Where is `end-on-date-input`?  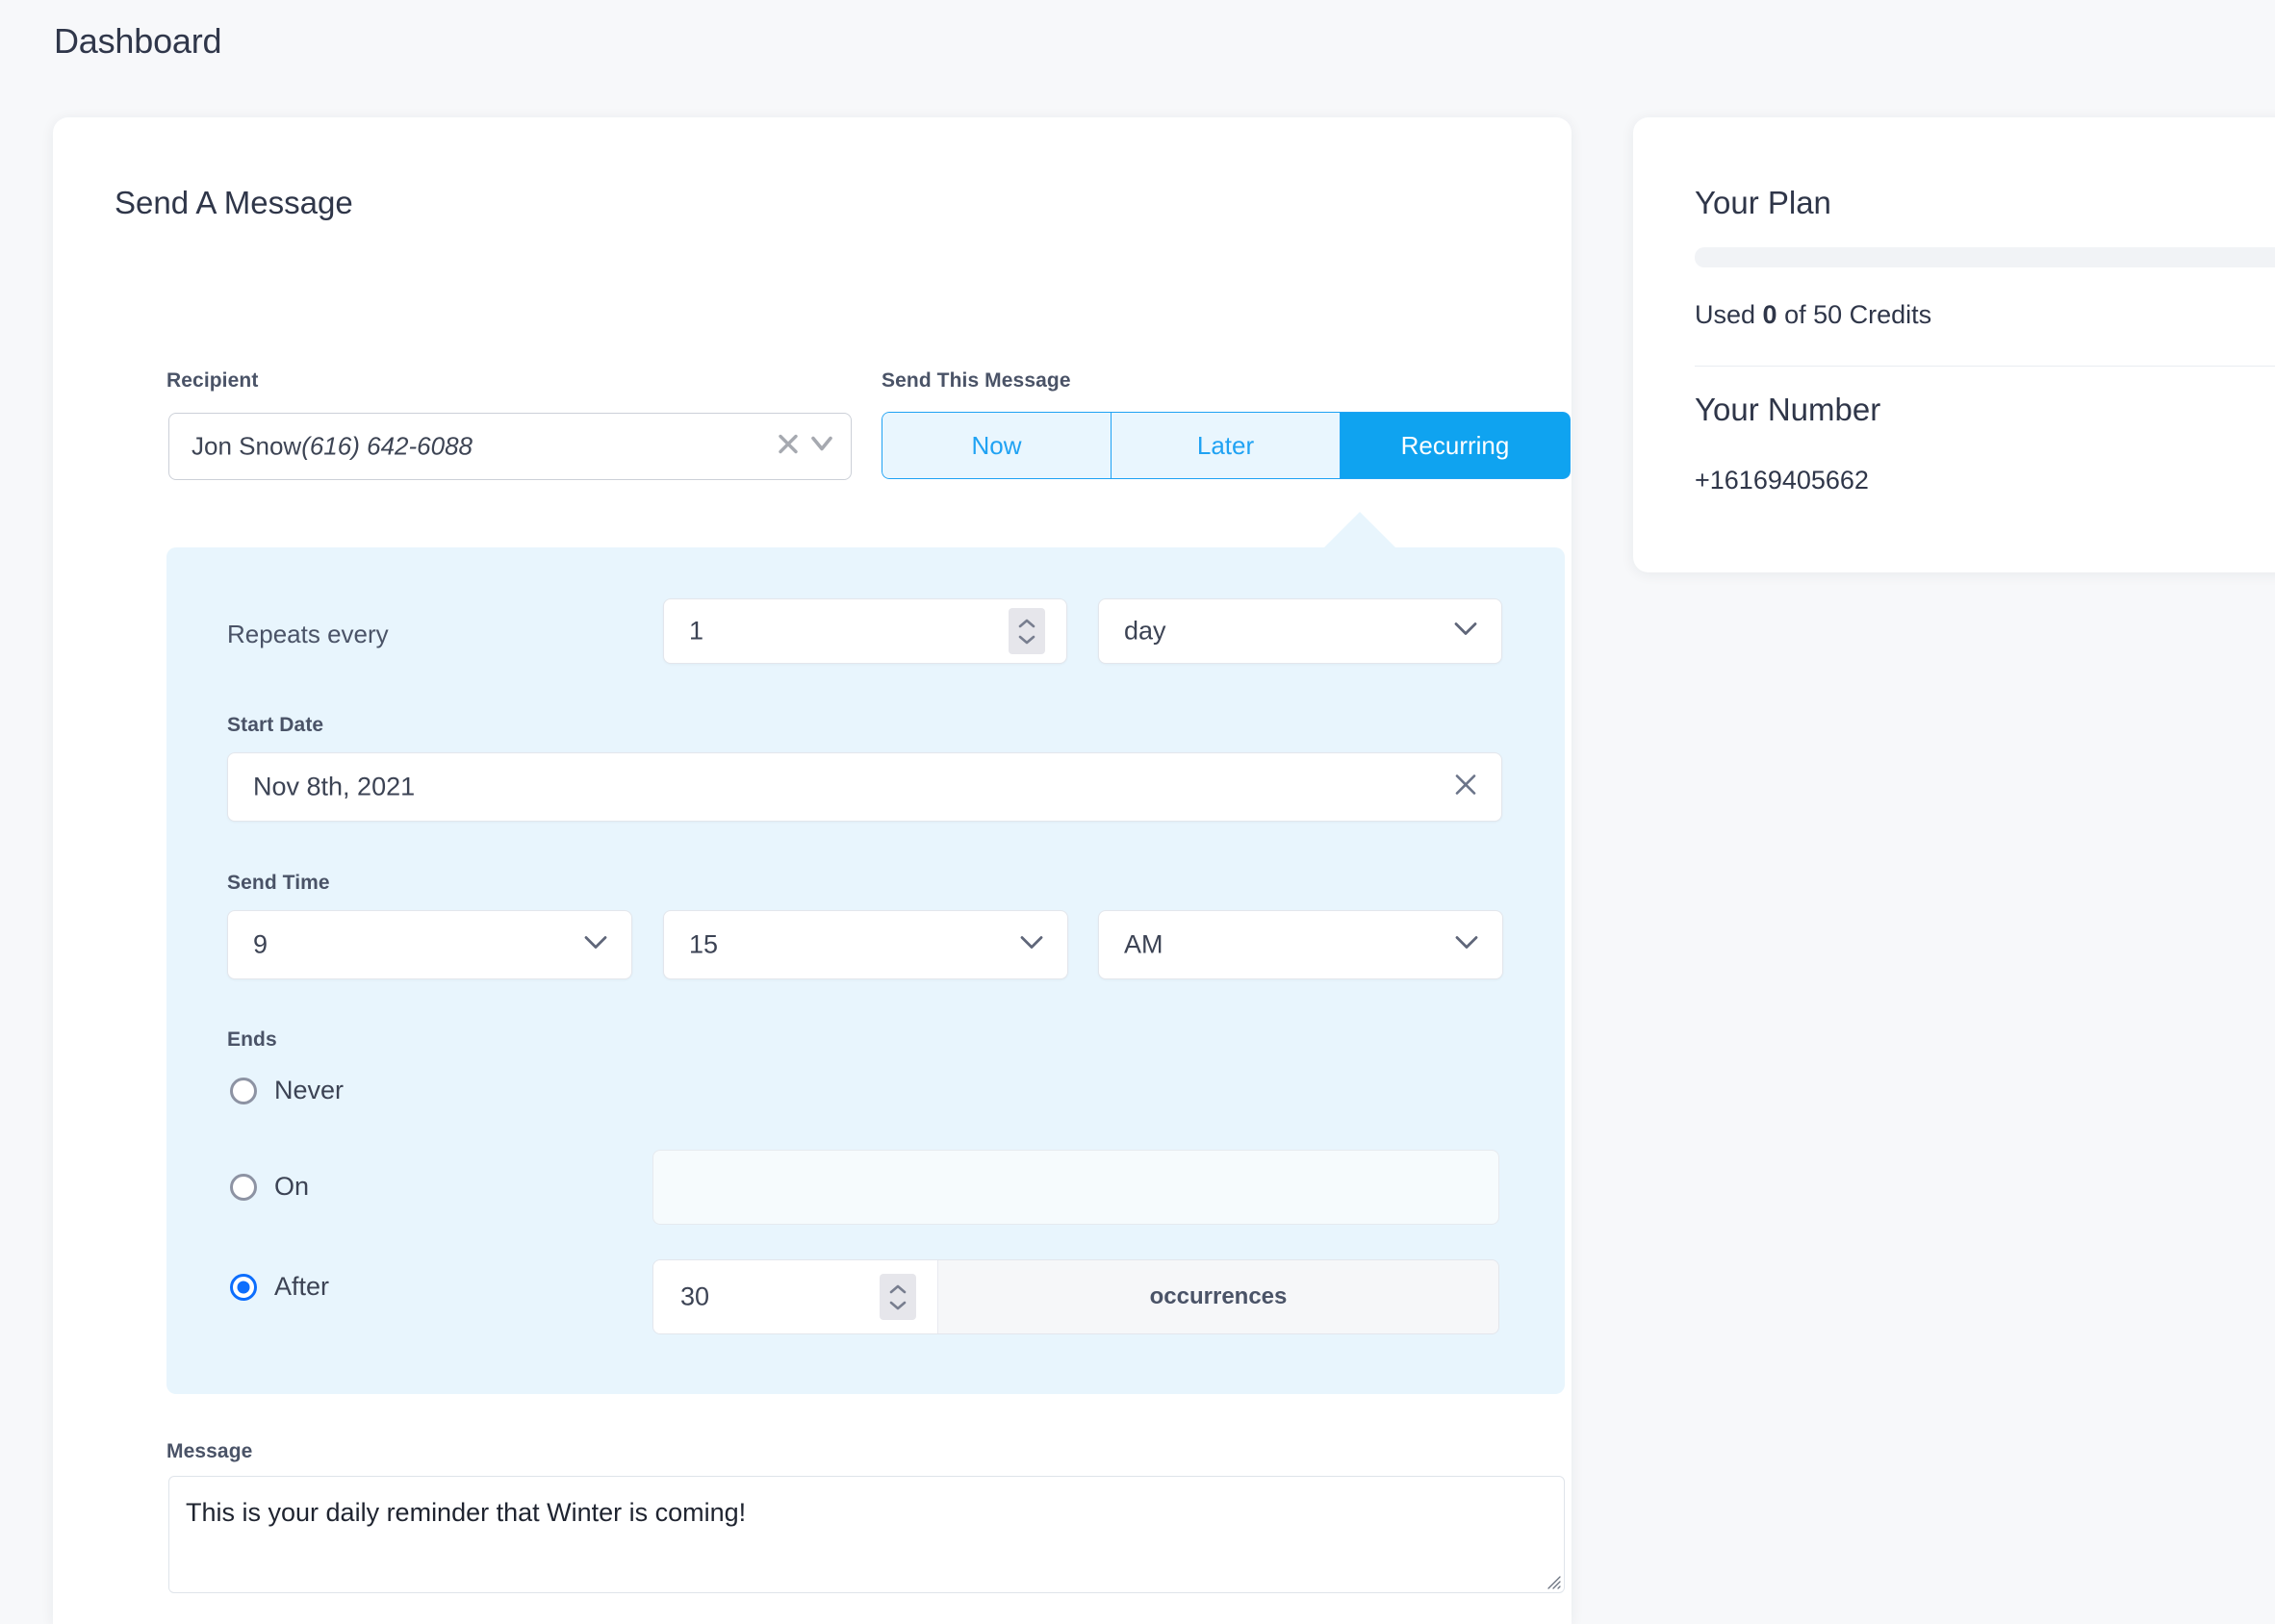 end-on-date-input is located at coordinates (1075, 1187).